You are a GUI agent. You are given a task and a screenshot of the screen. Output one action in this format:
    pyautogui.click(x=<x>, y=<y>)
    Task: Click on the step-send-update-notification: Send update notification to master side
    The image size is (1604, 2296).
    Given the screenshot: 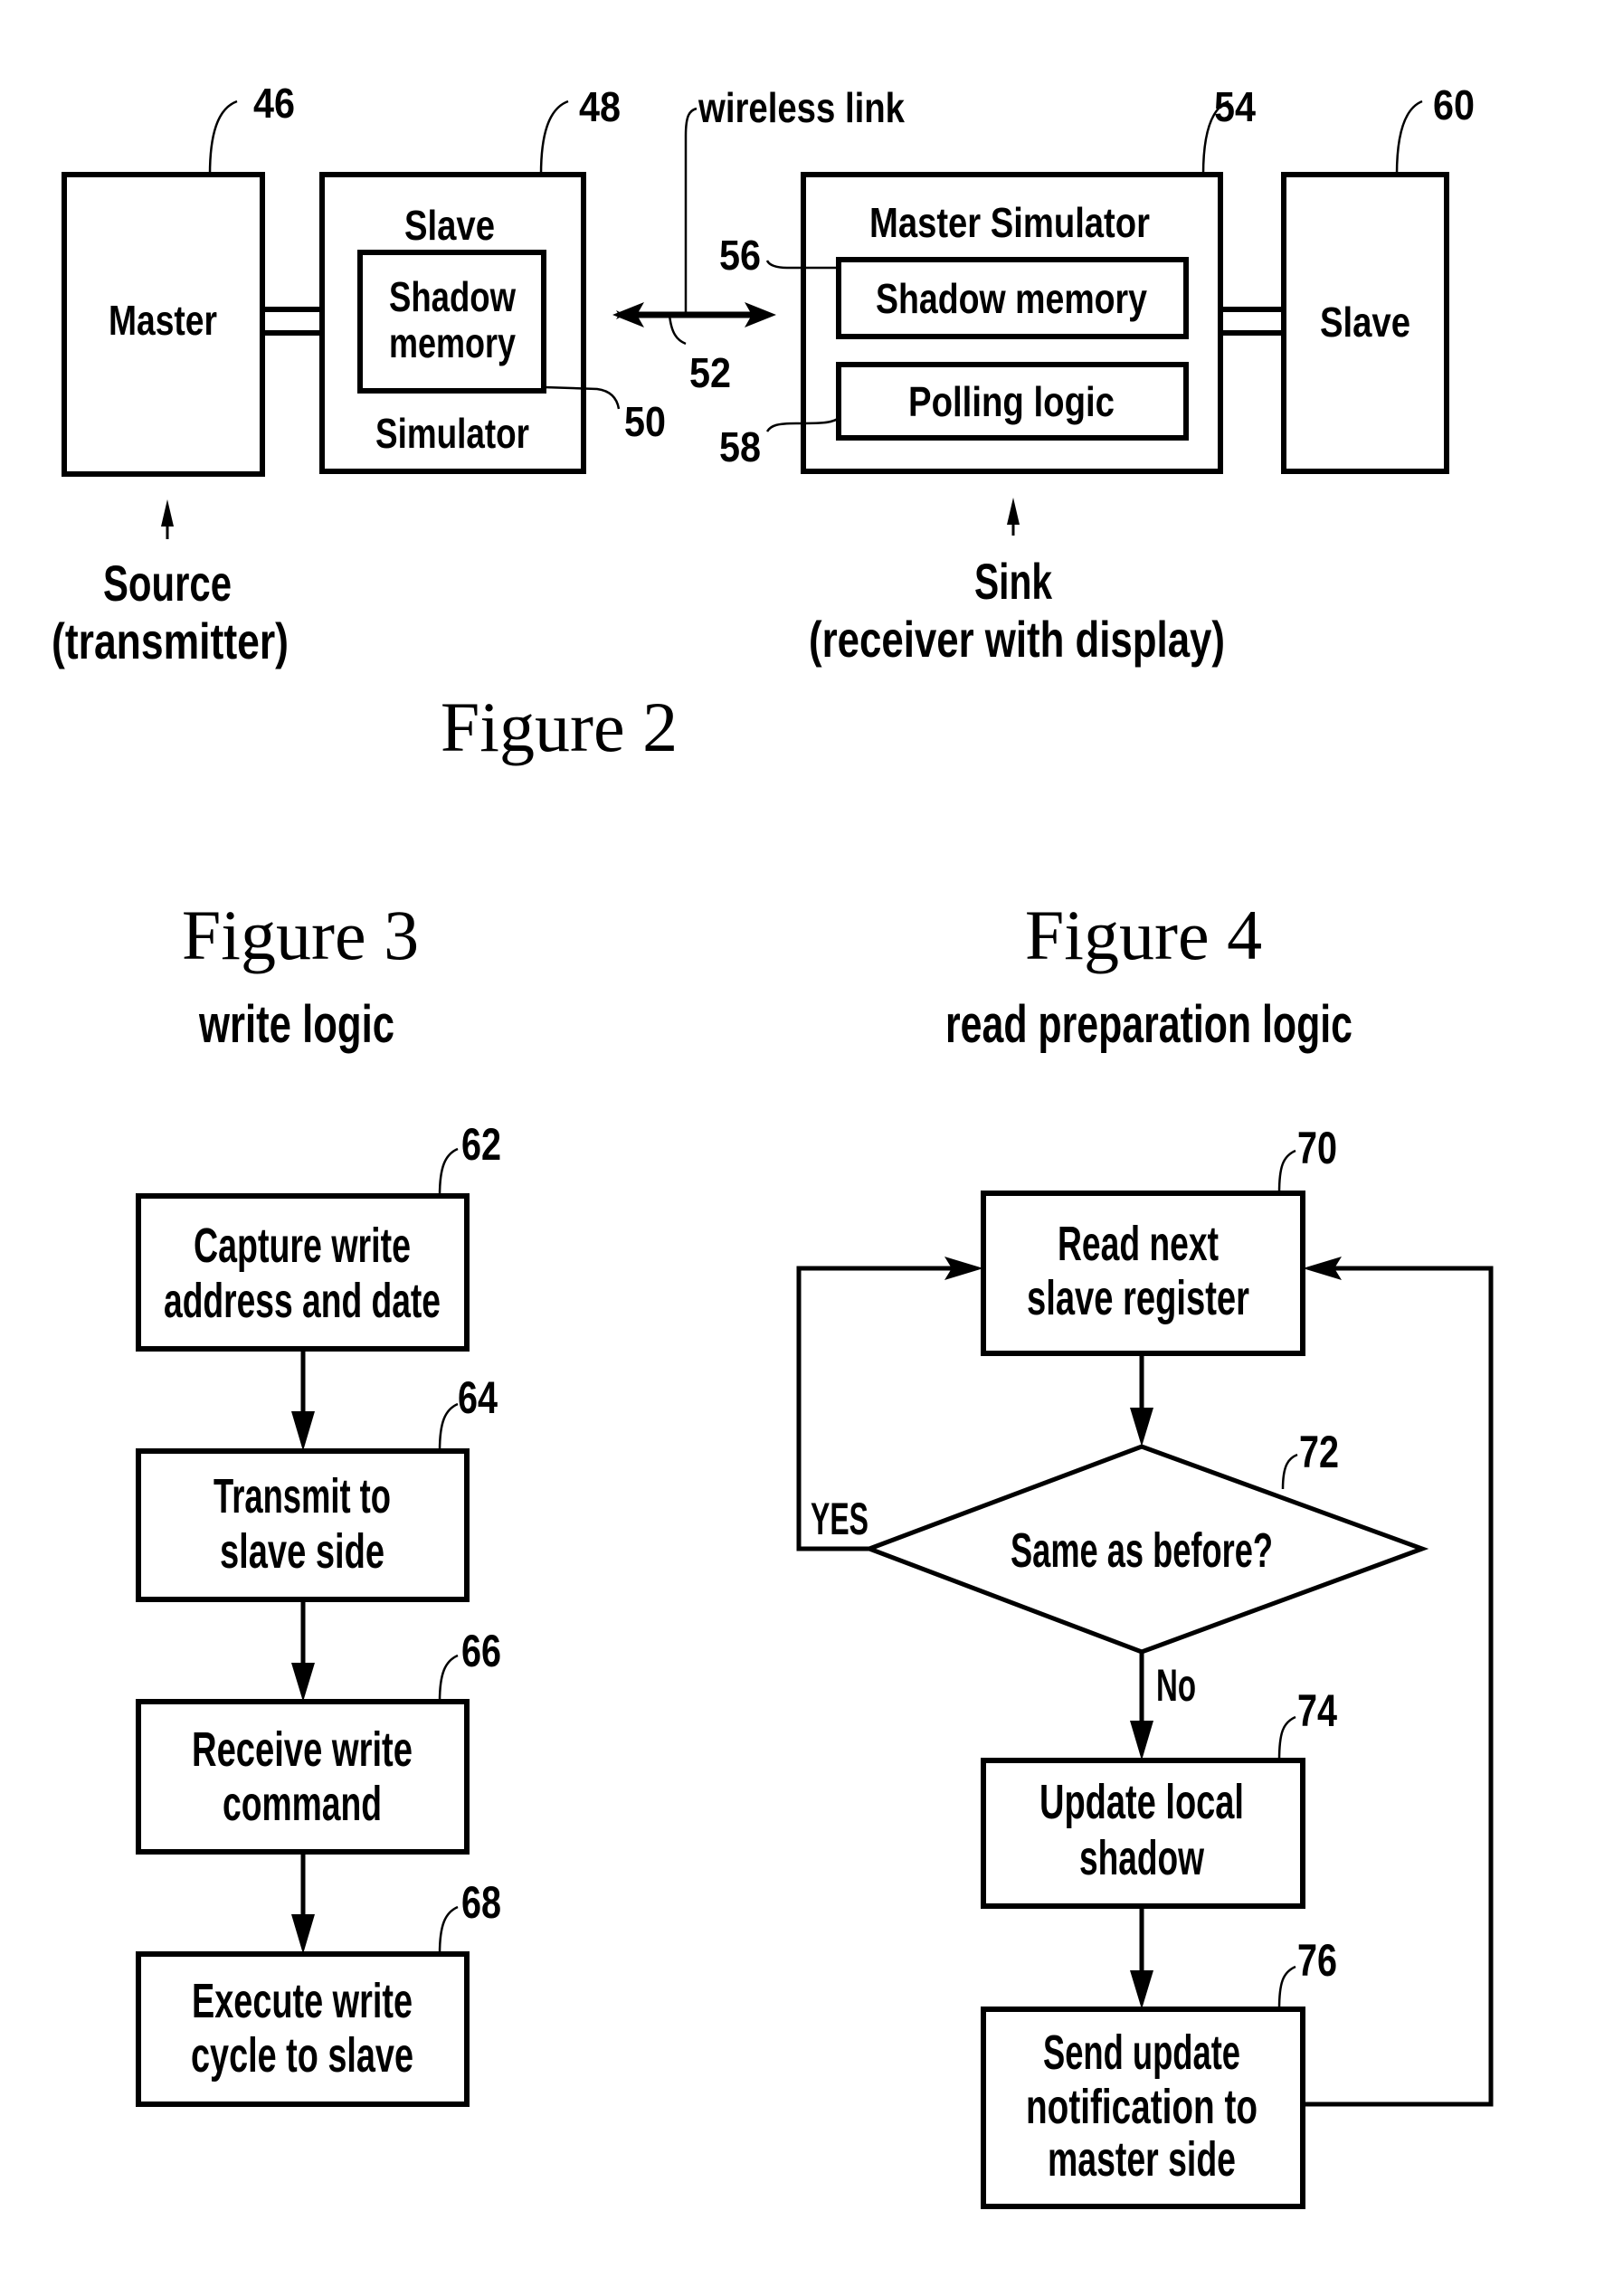 What is the action you would take?
    pyautogui.click(x=1143, y=2108)
    